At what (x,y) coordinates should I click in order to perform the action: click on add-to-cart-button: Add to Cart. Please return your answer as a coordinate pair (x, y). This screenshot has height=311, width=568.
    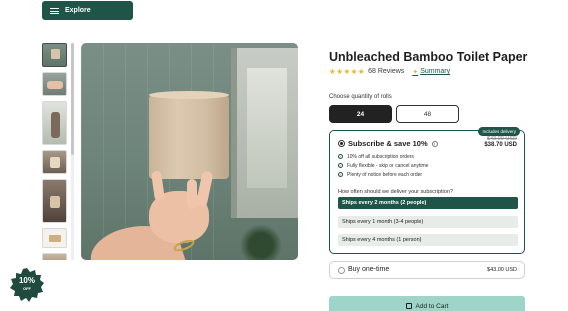
    Looking at the image, I should click on (427, 303).